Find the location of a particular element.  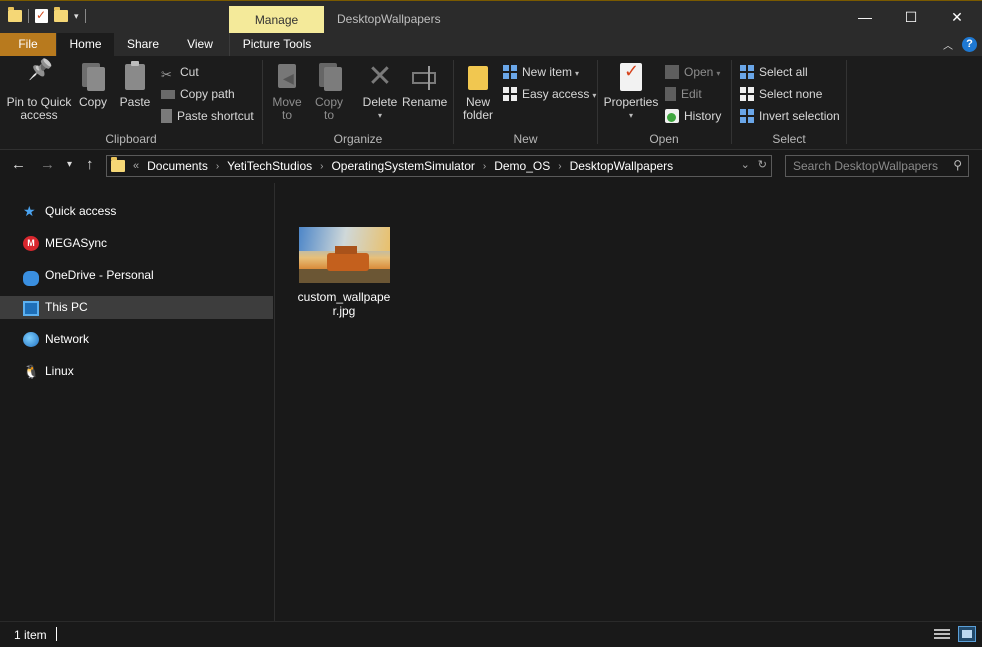

sidebar-item-this-pc: This PC is located at coordinates (136, 307).